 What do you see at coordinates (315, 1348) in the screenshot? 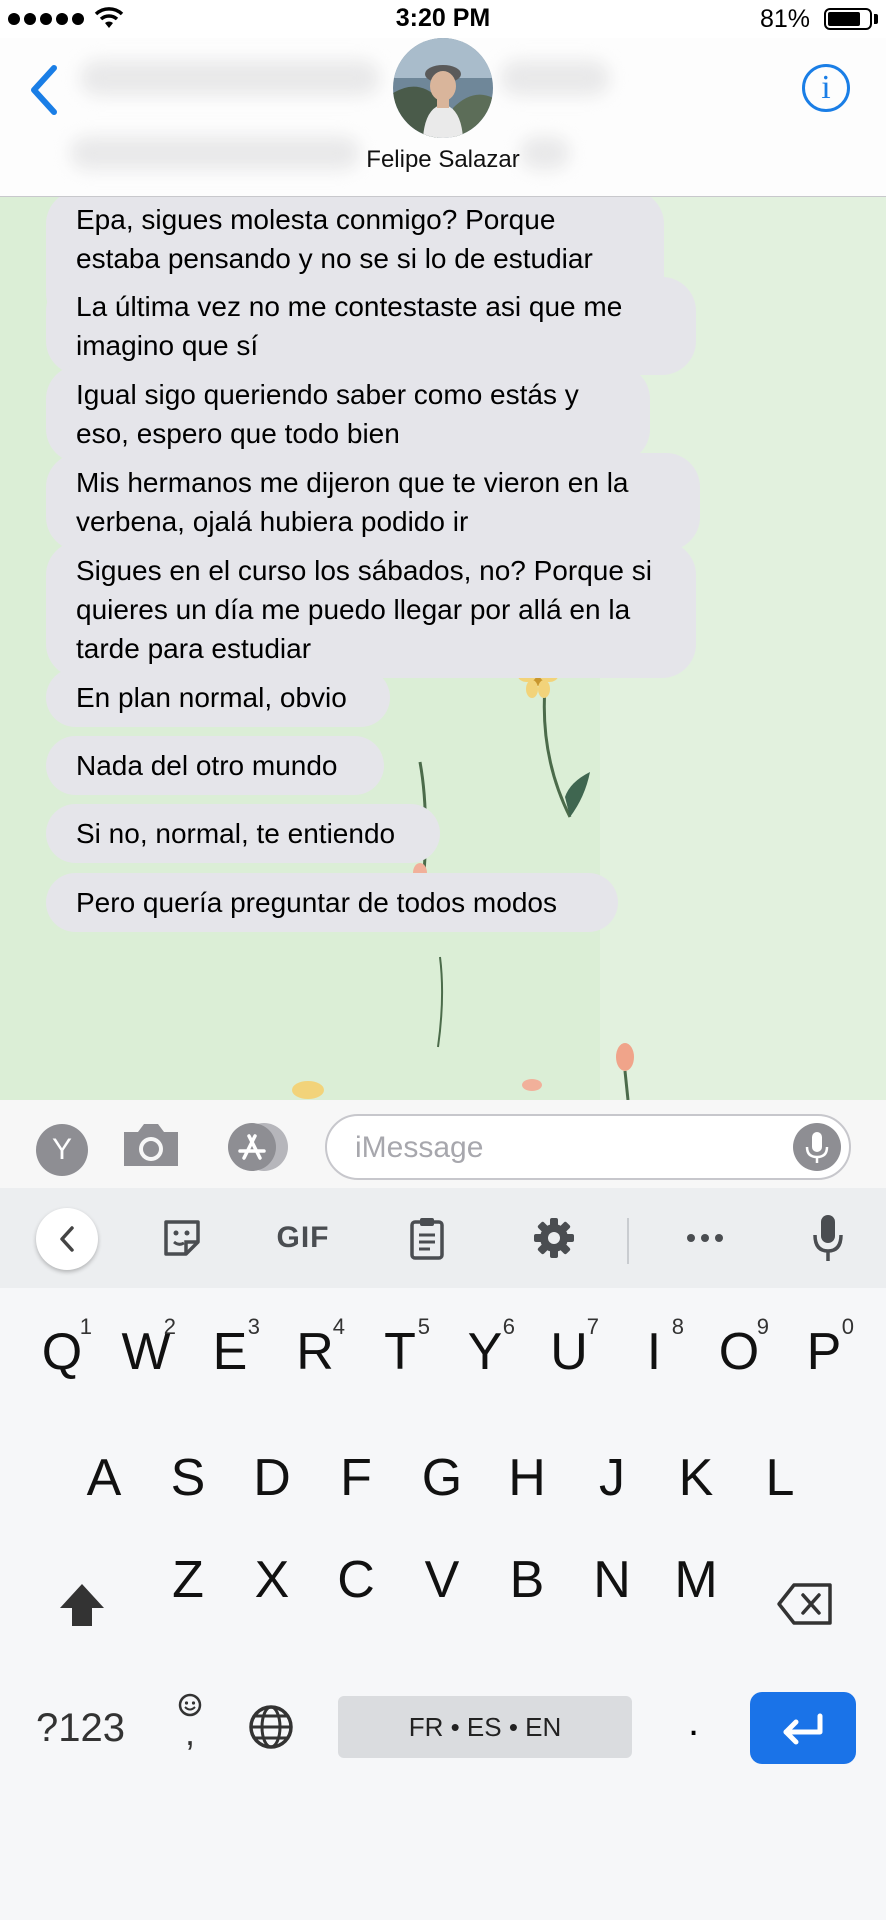
I see `key-r: 4R` at bounding box center [315, 1348].